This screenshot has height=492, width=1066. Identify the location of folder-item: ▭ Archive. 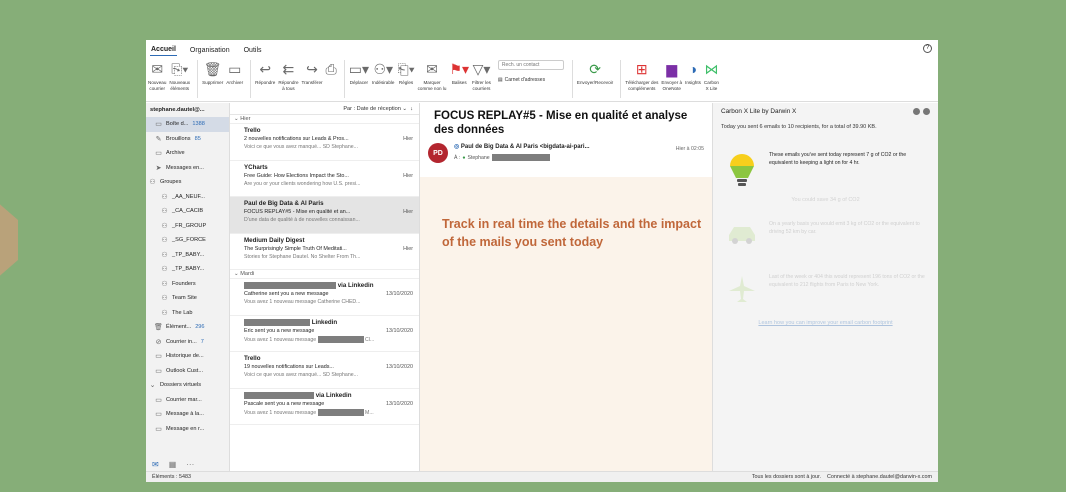
(187, 153).